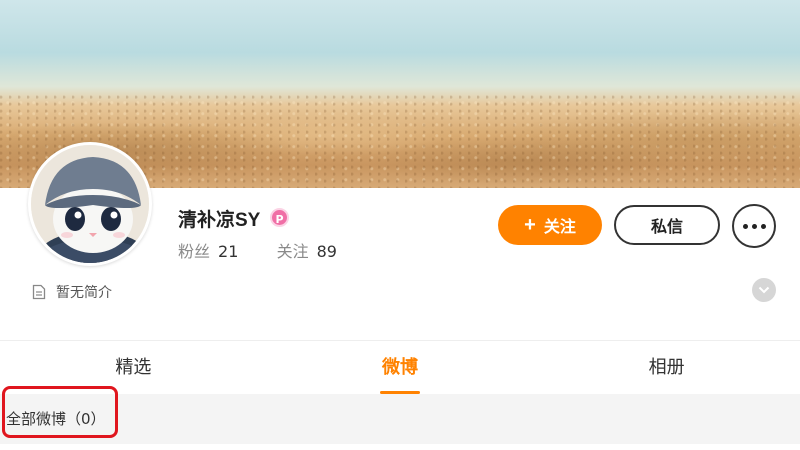 The image size is (800, 450). Describe the element at coordinates (400, 419) in the screenshot. I see `feed-filter-bar: 全部微博（0）` at that location.